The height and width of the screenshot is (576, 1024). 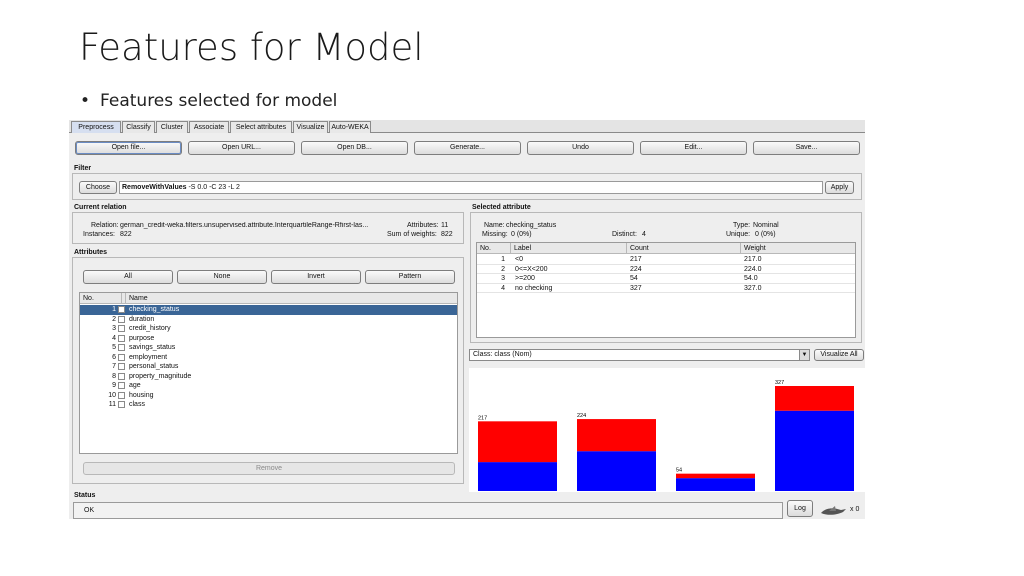 What do you see at coordinates (679, 471) in the screenshot?
I see `bar-total-label: 54` at bounding box center [679, 471].